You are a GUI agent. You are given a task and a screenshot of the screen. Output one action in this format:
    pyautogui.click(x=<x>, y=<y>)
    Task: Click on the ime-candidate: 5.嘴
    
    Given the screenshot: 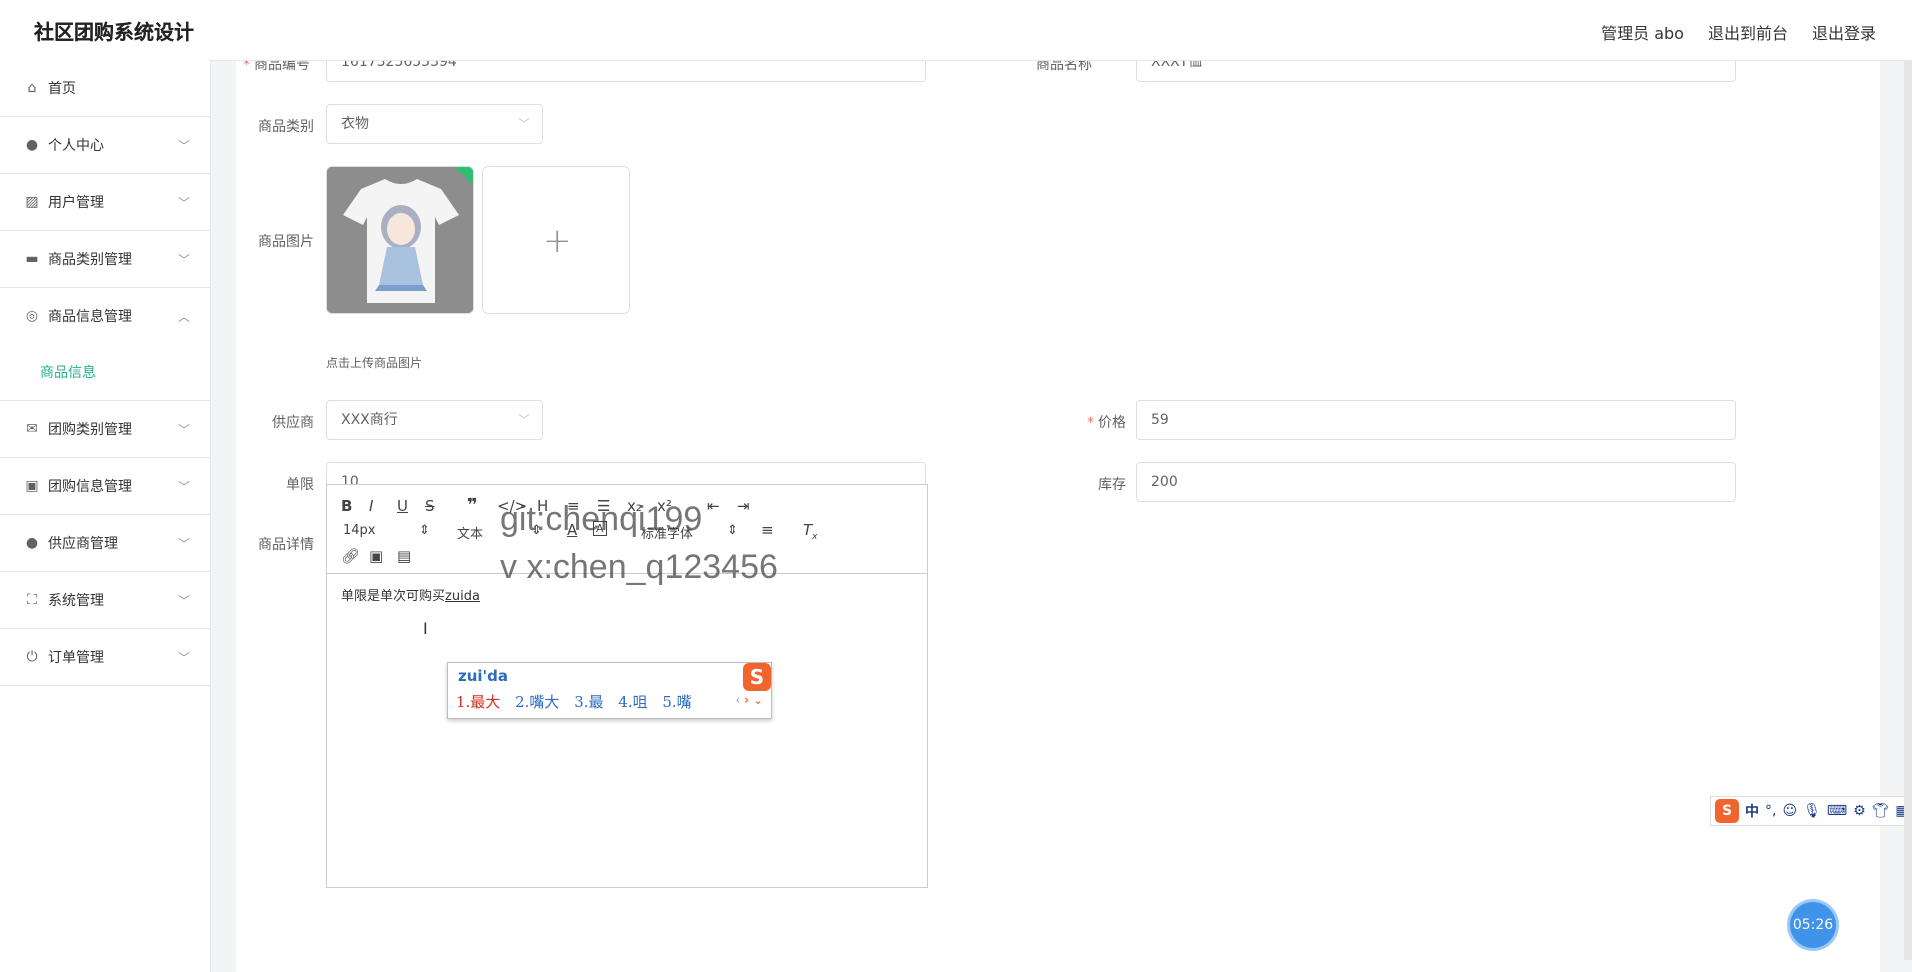 What is the action you would take?
    pyautogui.click(x=676, y=702)
    